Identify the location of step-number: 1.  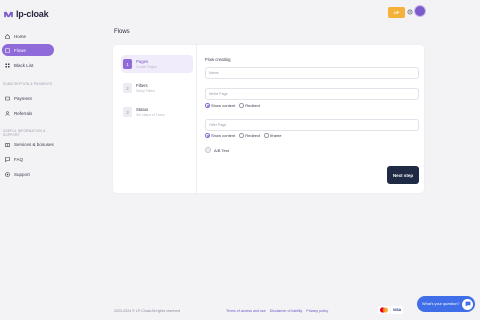
(127, 64).